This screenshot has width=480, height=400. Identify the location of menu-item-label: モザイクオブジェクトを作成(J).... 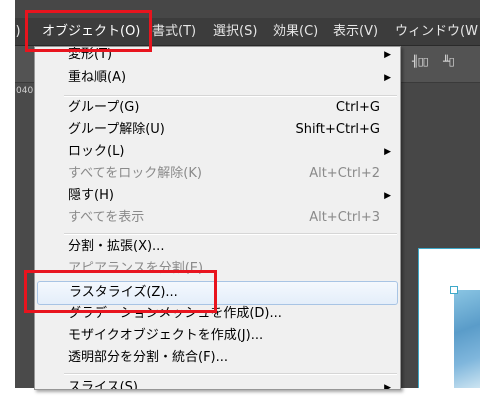
(166, 335).